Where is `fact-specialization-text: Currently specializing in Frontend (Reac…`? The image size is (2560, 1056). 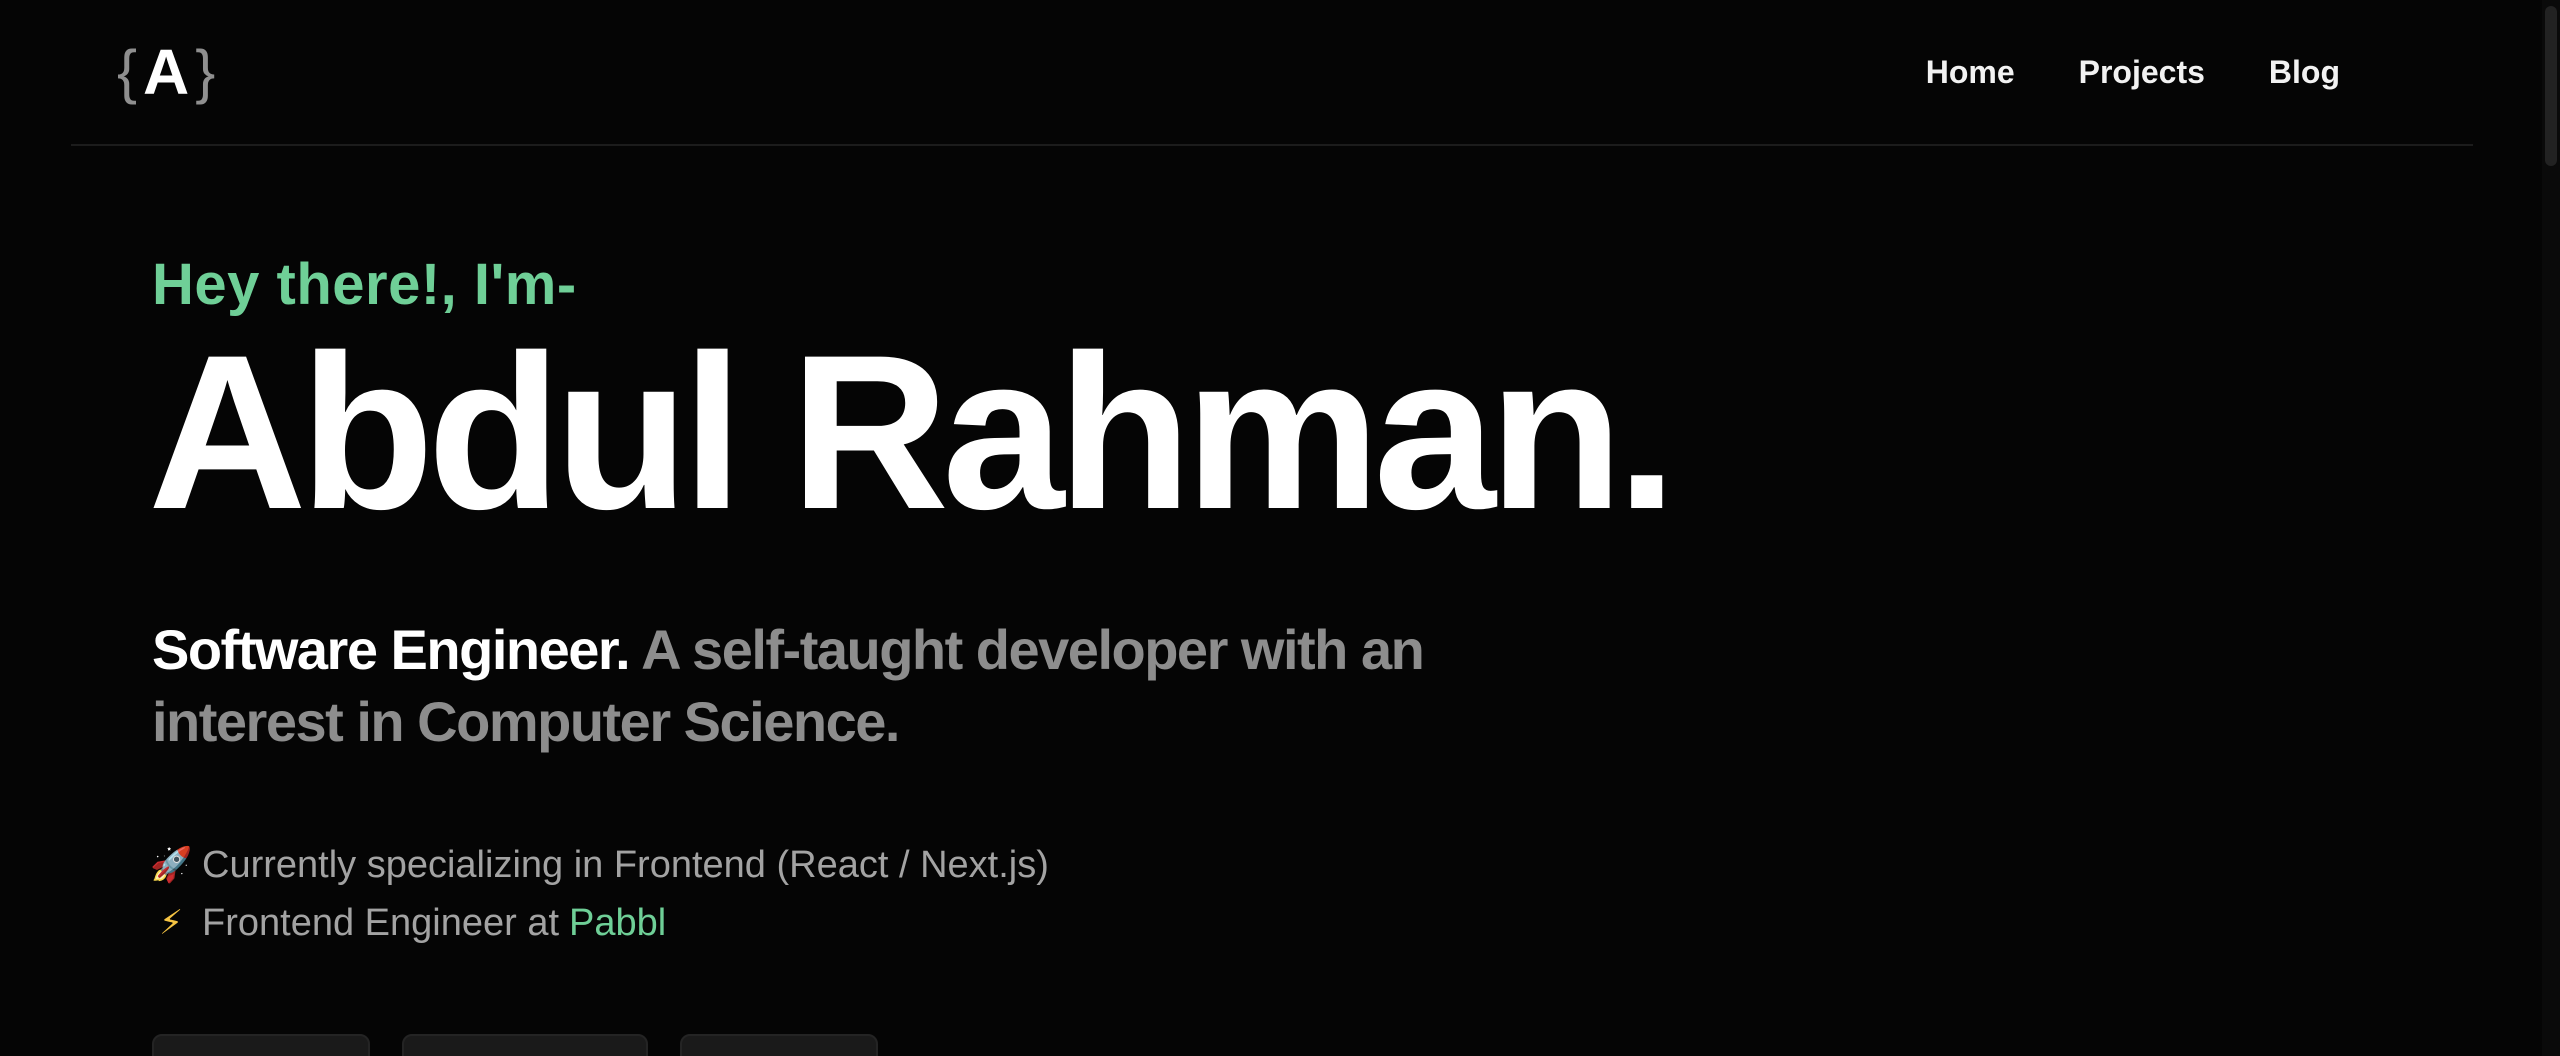 fact-specialization-text: Currently specializing in Frontend (Reac… is located at coordinates (625, 865).